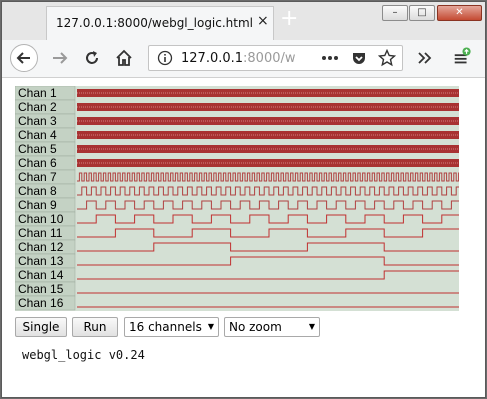 This screenshot has width=487, height=399. I want to click on maximize-button: □, so click(422, 13).